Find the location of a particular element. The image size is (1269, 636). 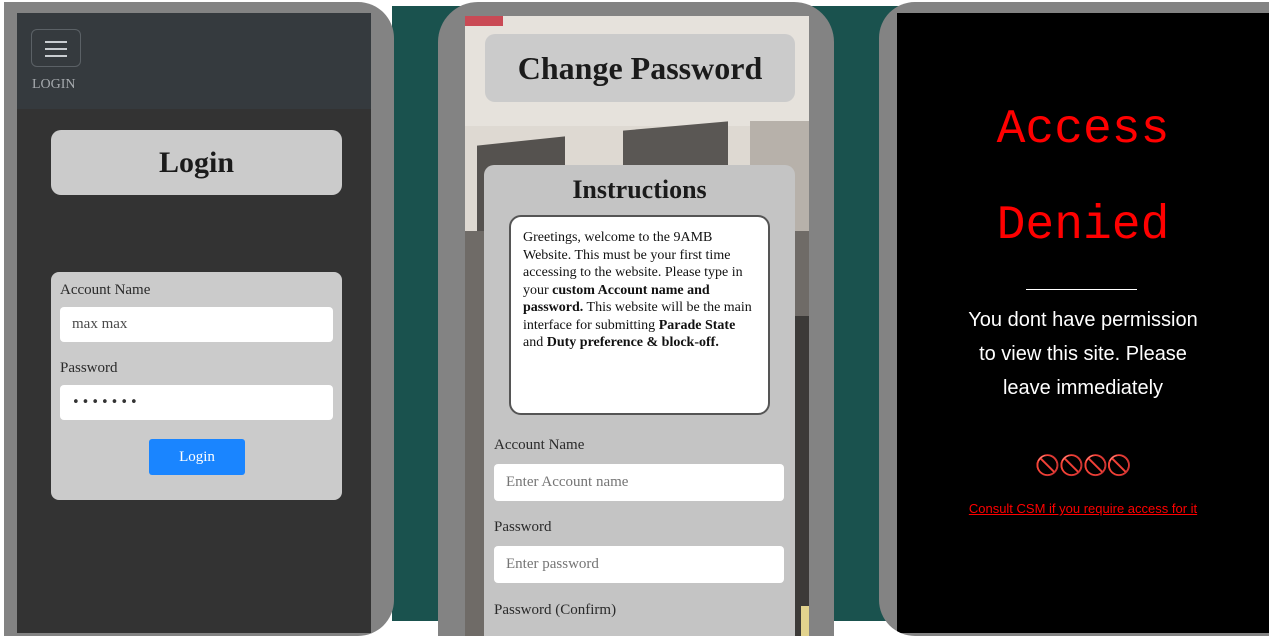

password-input is located at coordinates (639, 564).